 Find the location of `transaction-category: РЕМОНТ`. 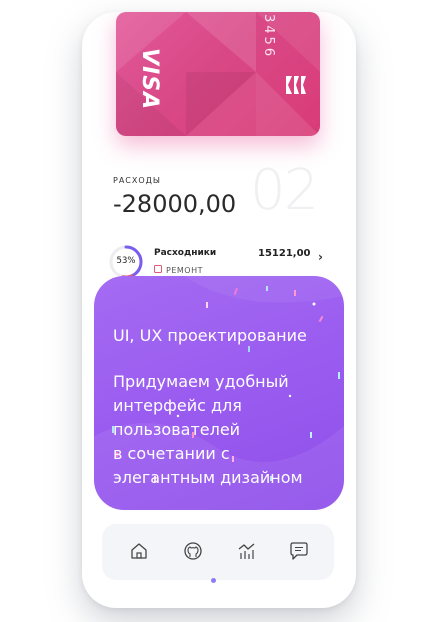

transaction-category: РЕМОНТ is located at coordinates (178, 270).